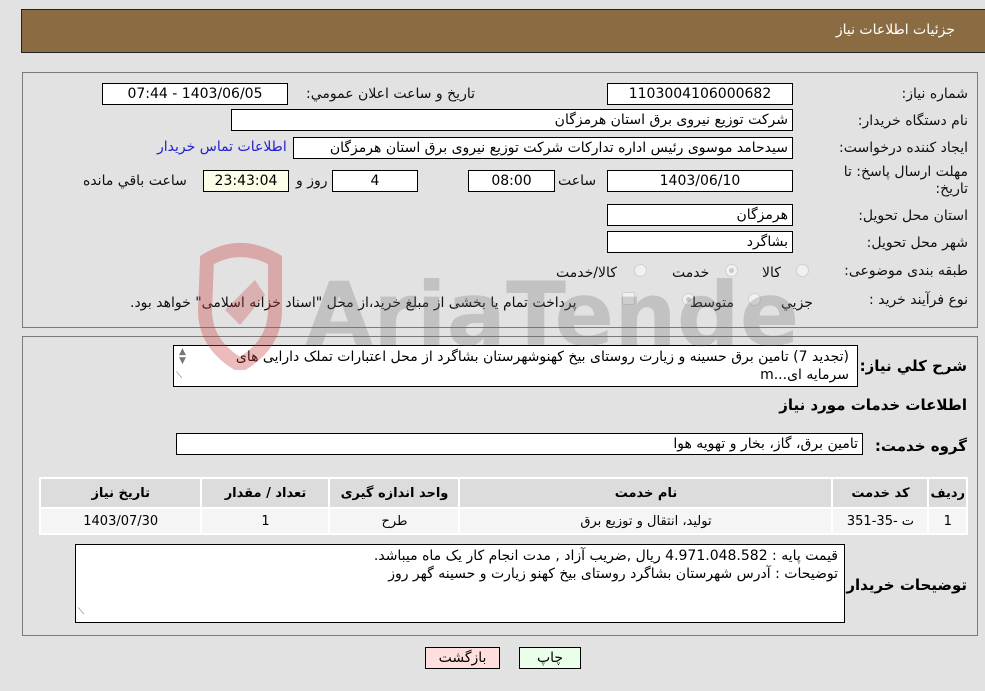  I want to click on cell-need-date: 1403/07/30, so click(120, 521).